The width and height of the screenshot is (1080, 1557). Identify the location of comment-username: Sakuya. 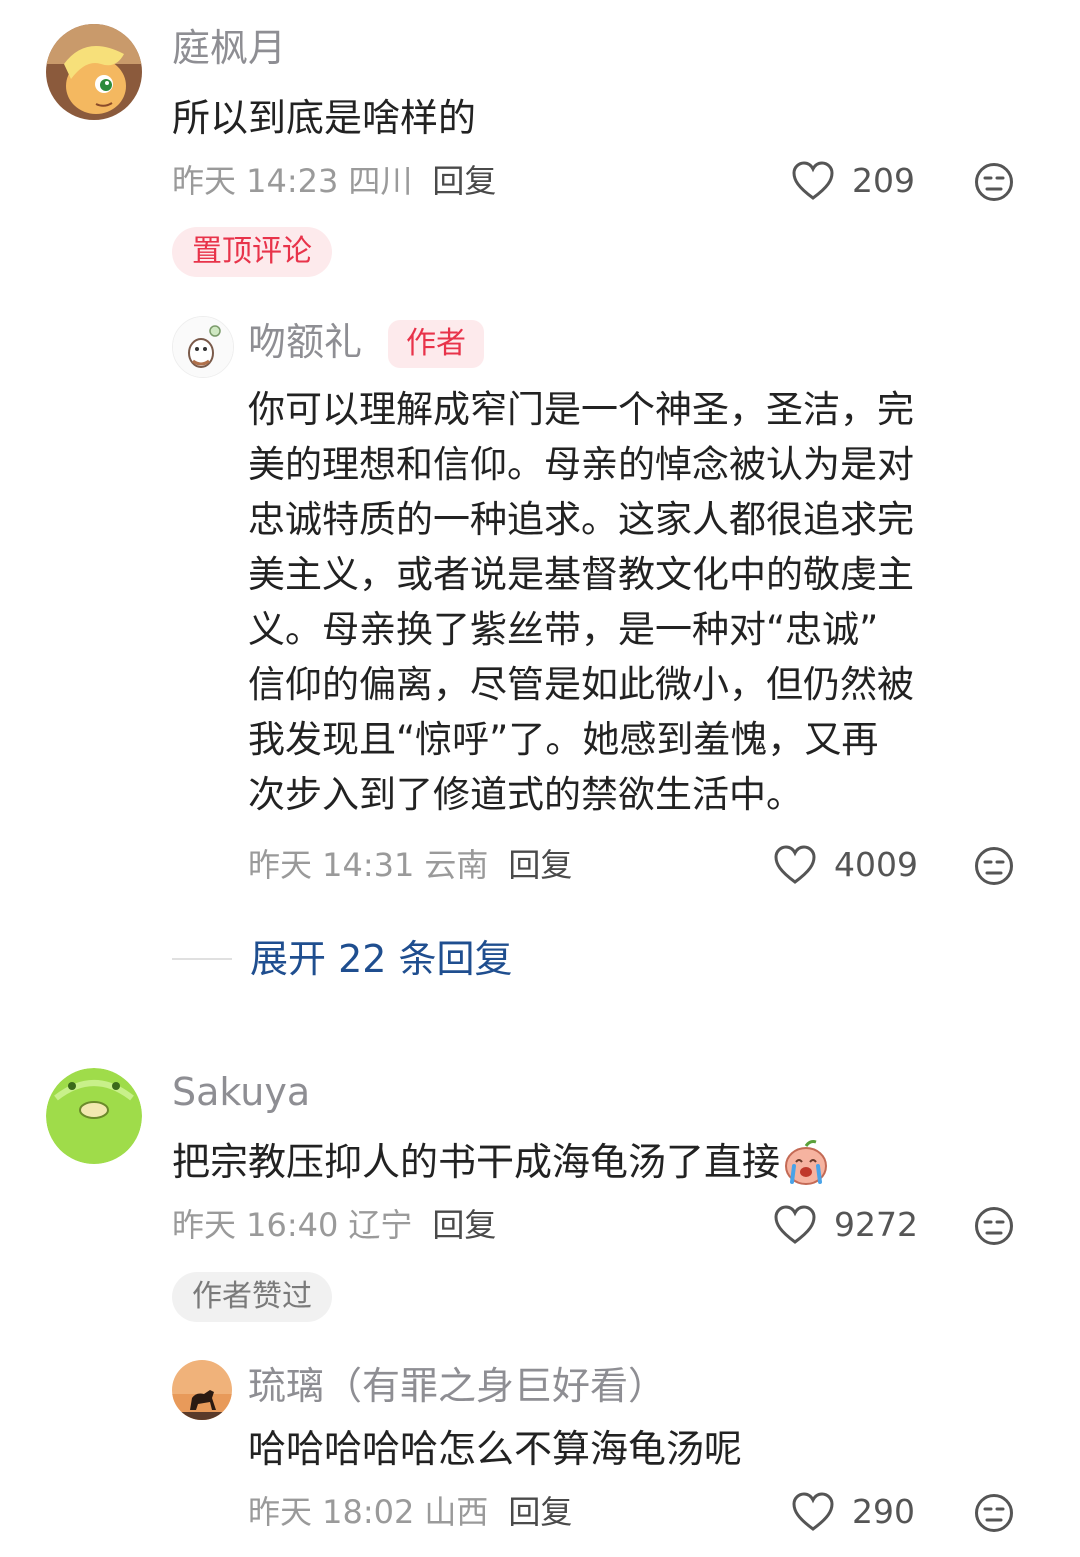
(241, 1092).